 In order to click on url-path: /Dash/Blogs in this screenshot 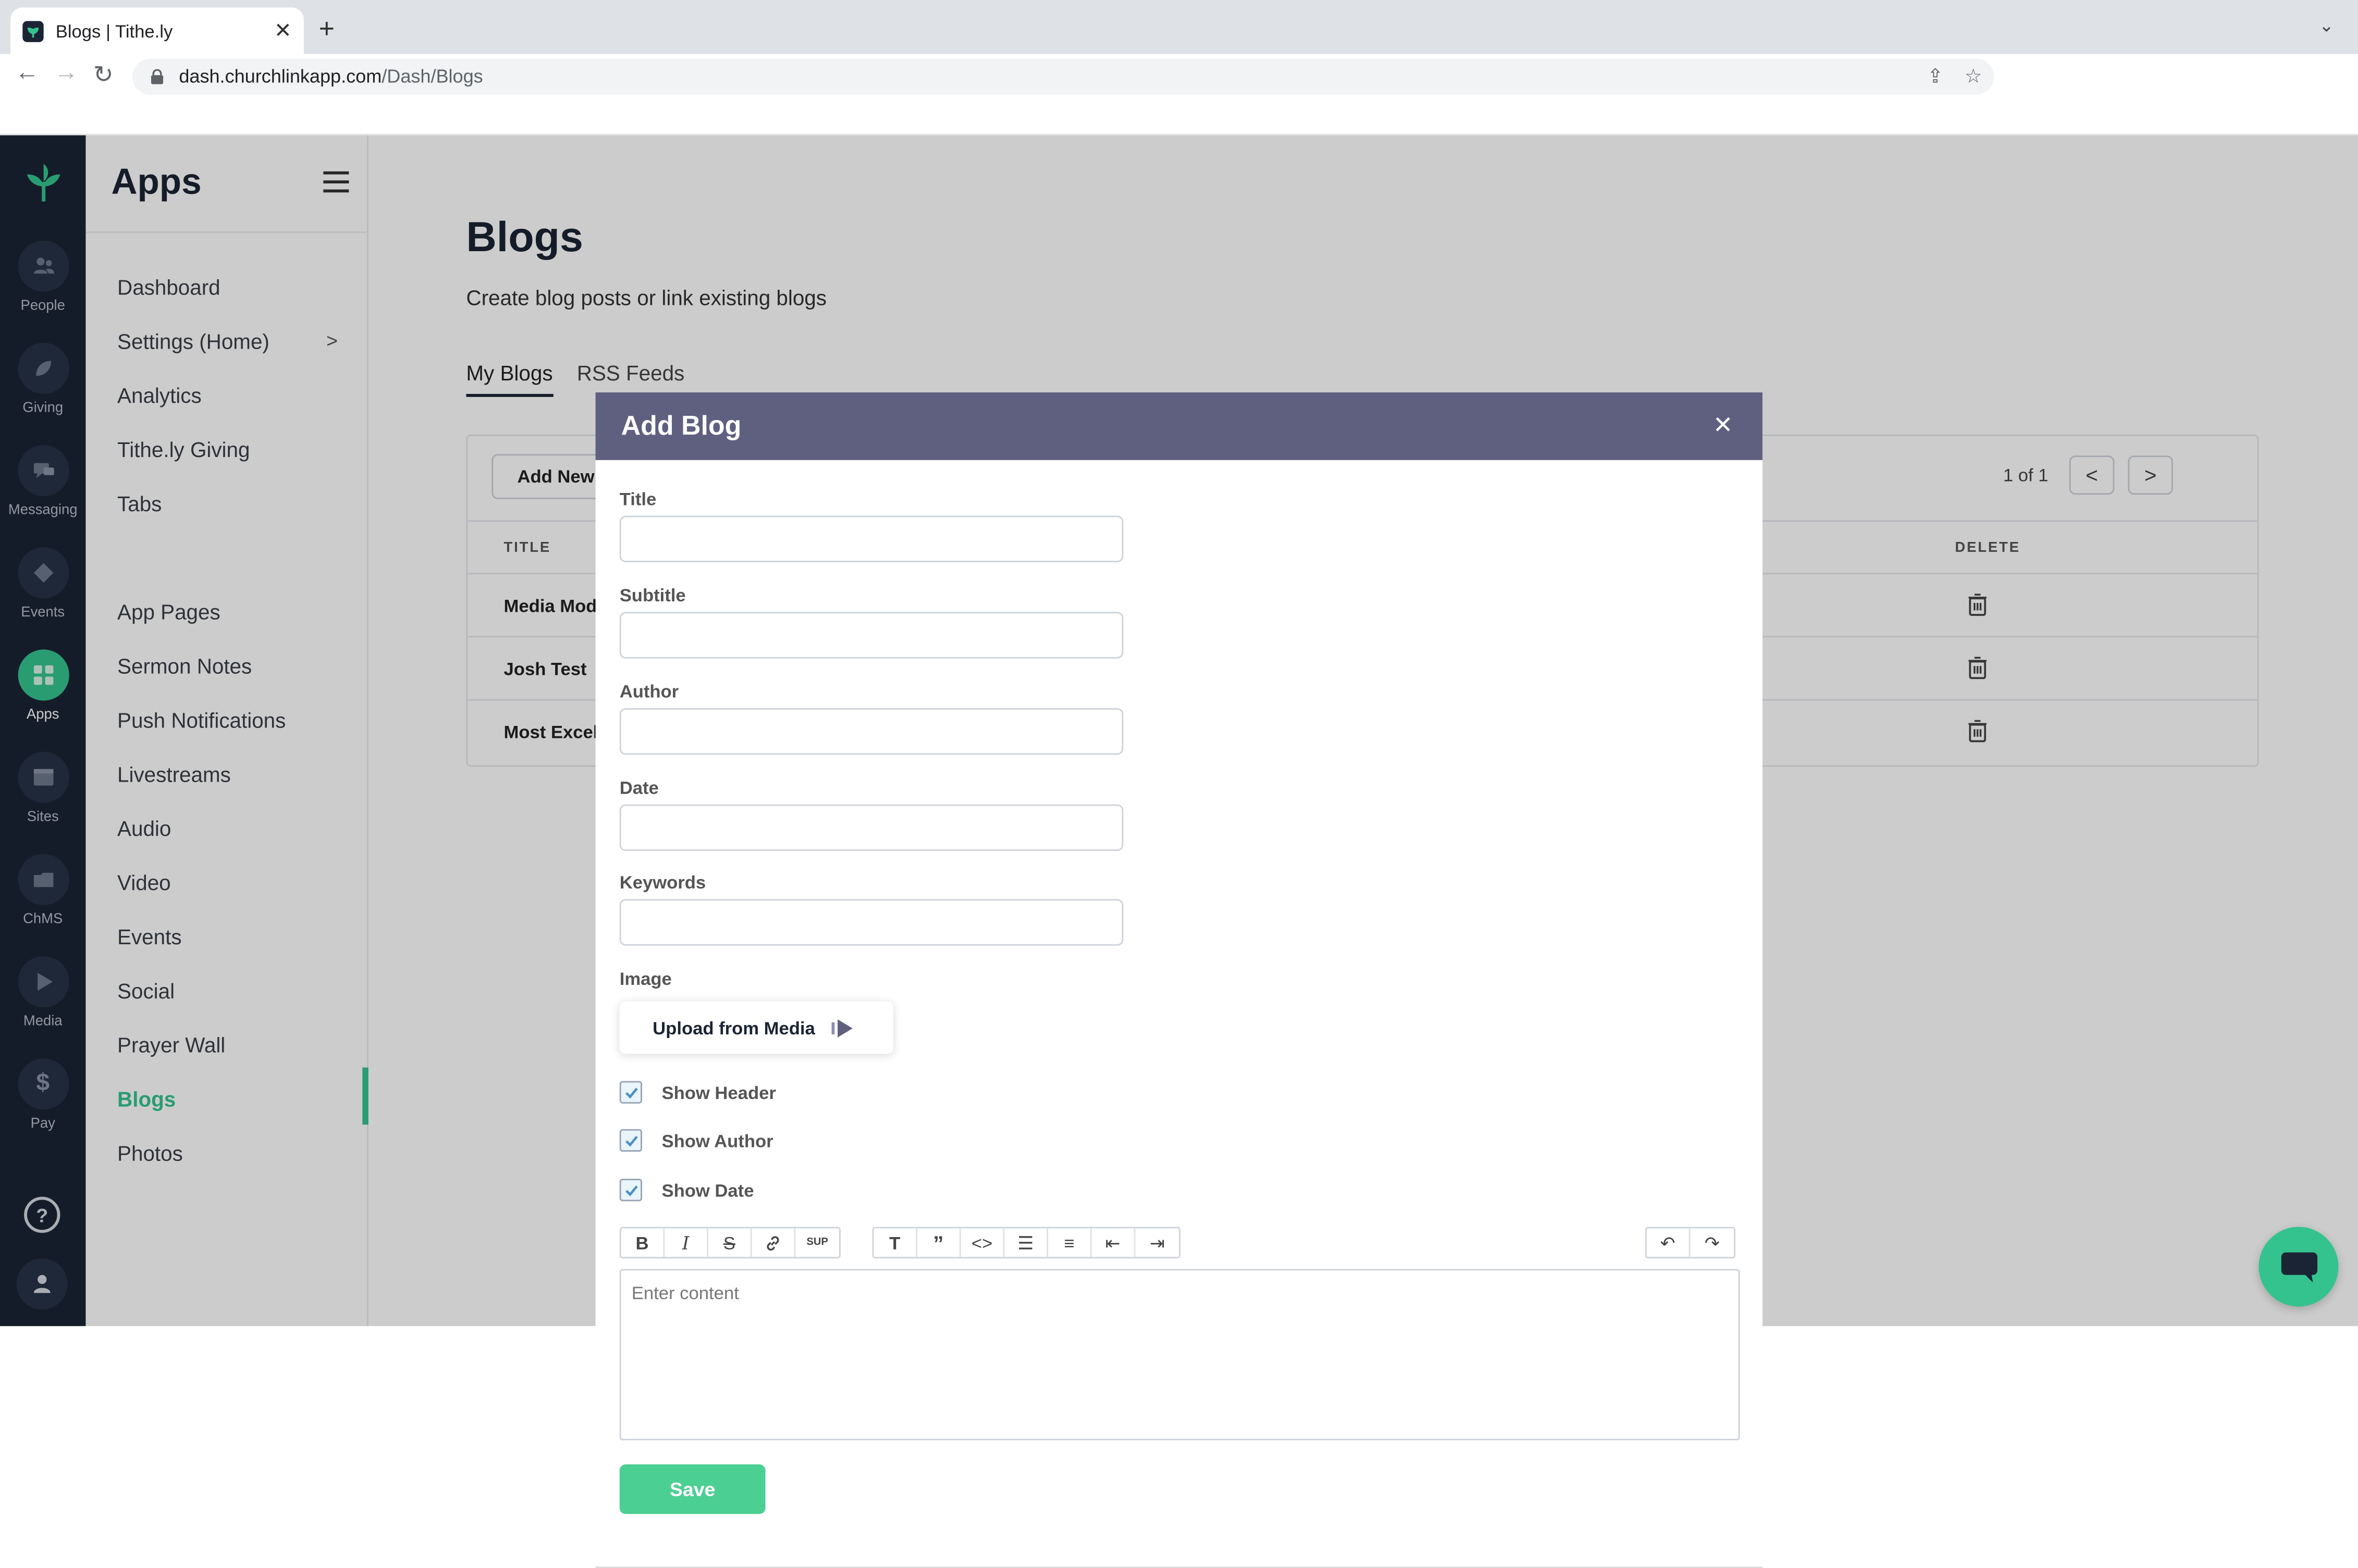, I will do `click(432, 77)`.